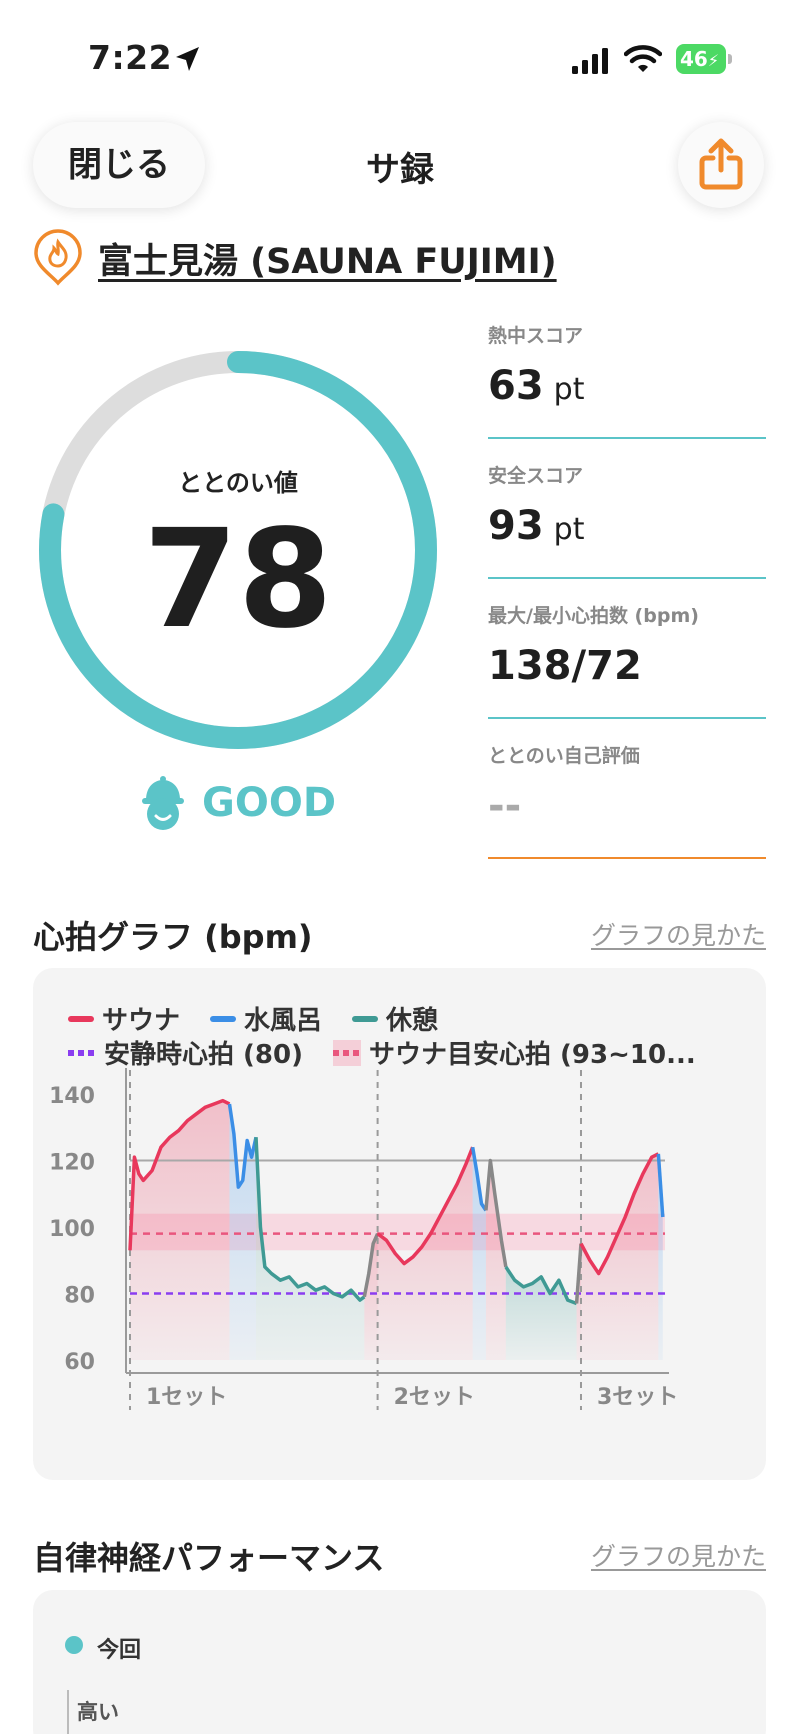  Describe the element at coordinates (124, 1018) in the screenshot. I see `legend-sauna: サウナ` at that location.